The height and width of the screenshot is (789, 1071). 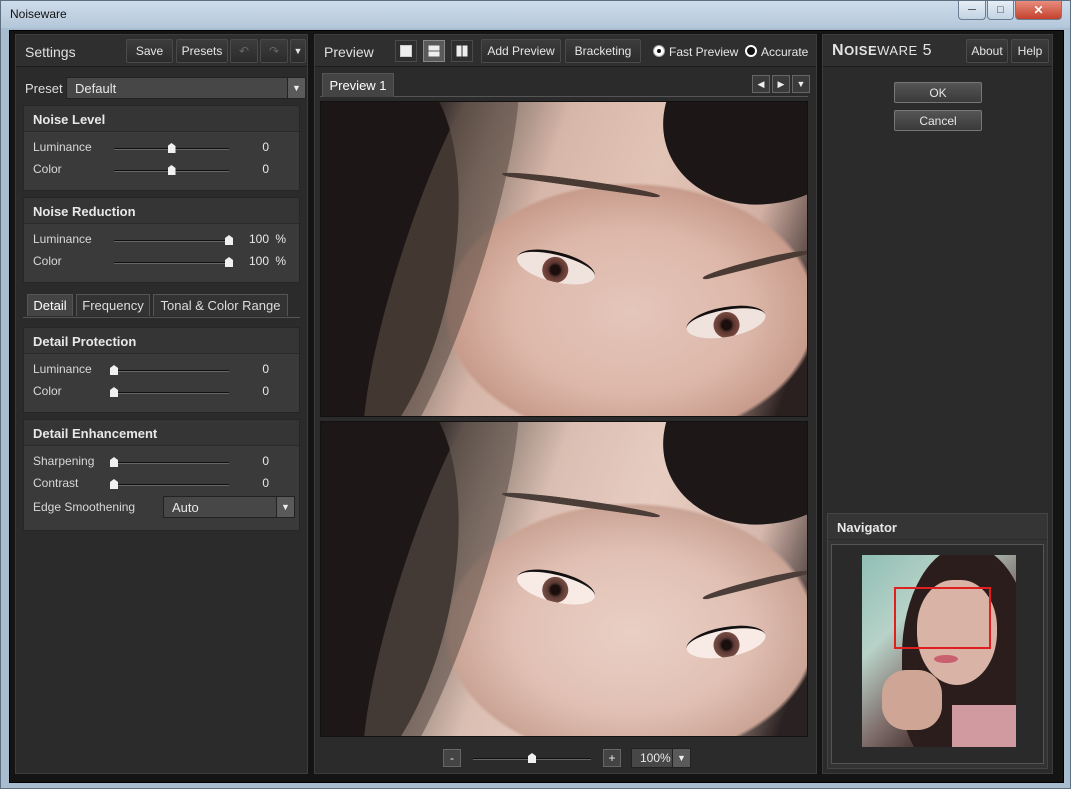 I want to click on sharpening-slider, so click(x=169, y=462).